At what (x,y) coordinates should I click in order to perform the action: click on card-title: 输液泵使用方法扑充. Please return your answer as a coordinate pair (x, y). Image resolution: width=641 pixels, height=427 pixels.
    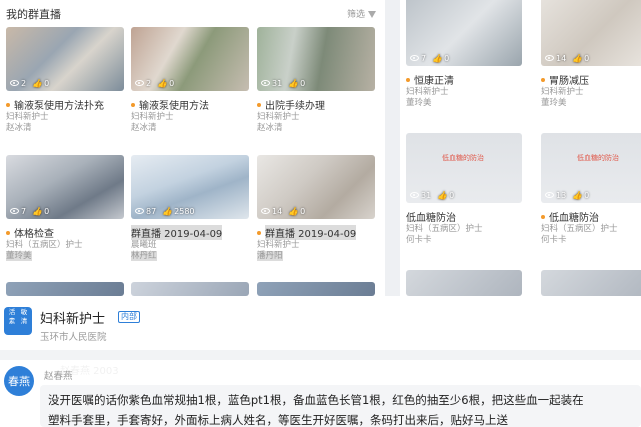
    Looking at the image, I should click on (65, 104).